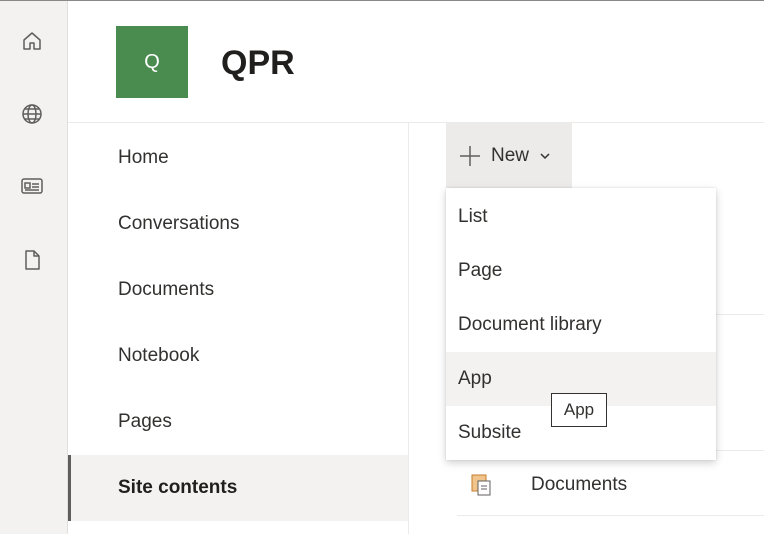 This screenshot has width=764, height=534. What do you see at coordinates (32, 186) in the screenshot?
I see `news-icon` at bounding box center [32, 186].